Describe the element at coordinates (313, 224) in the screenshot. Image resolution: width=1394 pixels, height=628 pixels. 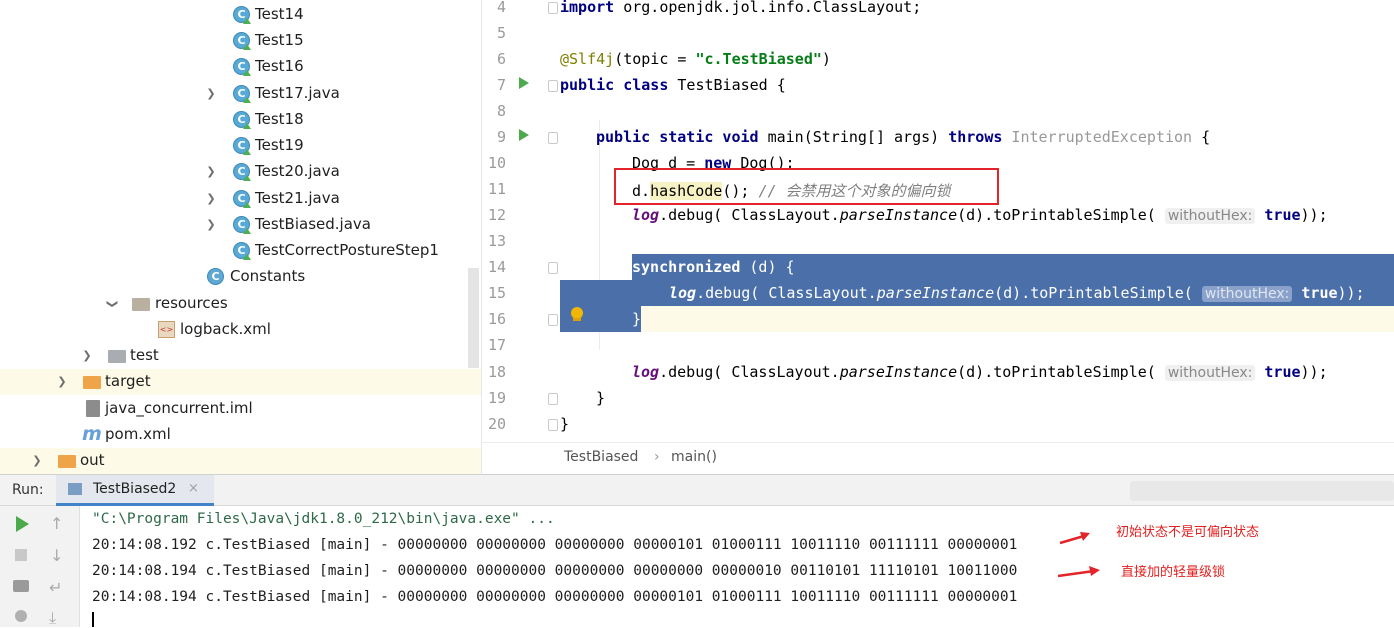
I see `tree-item-label: TestBiased.java` at that location.